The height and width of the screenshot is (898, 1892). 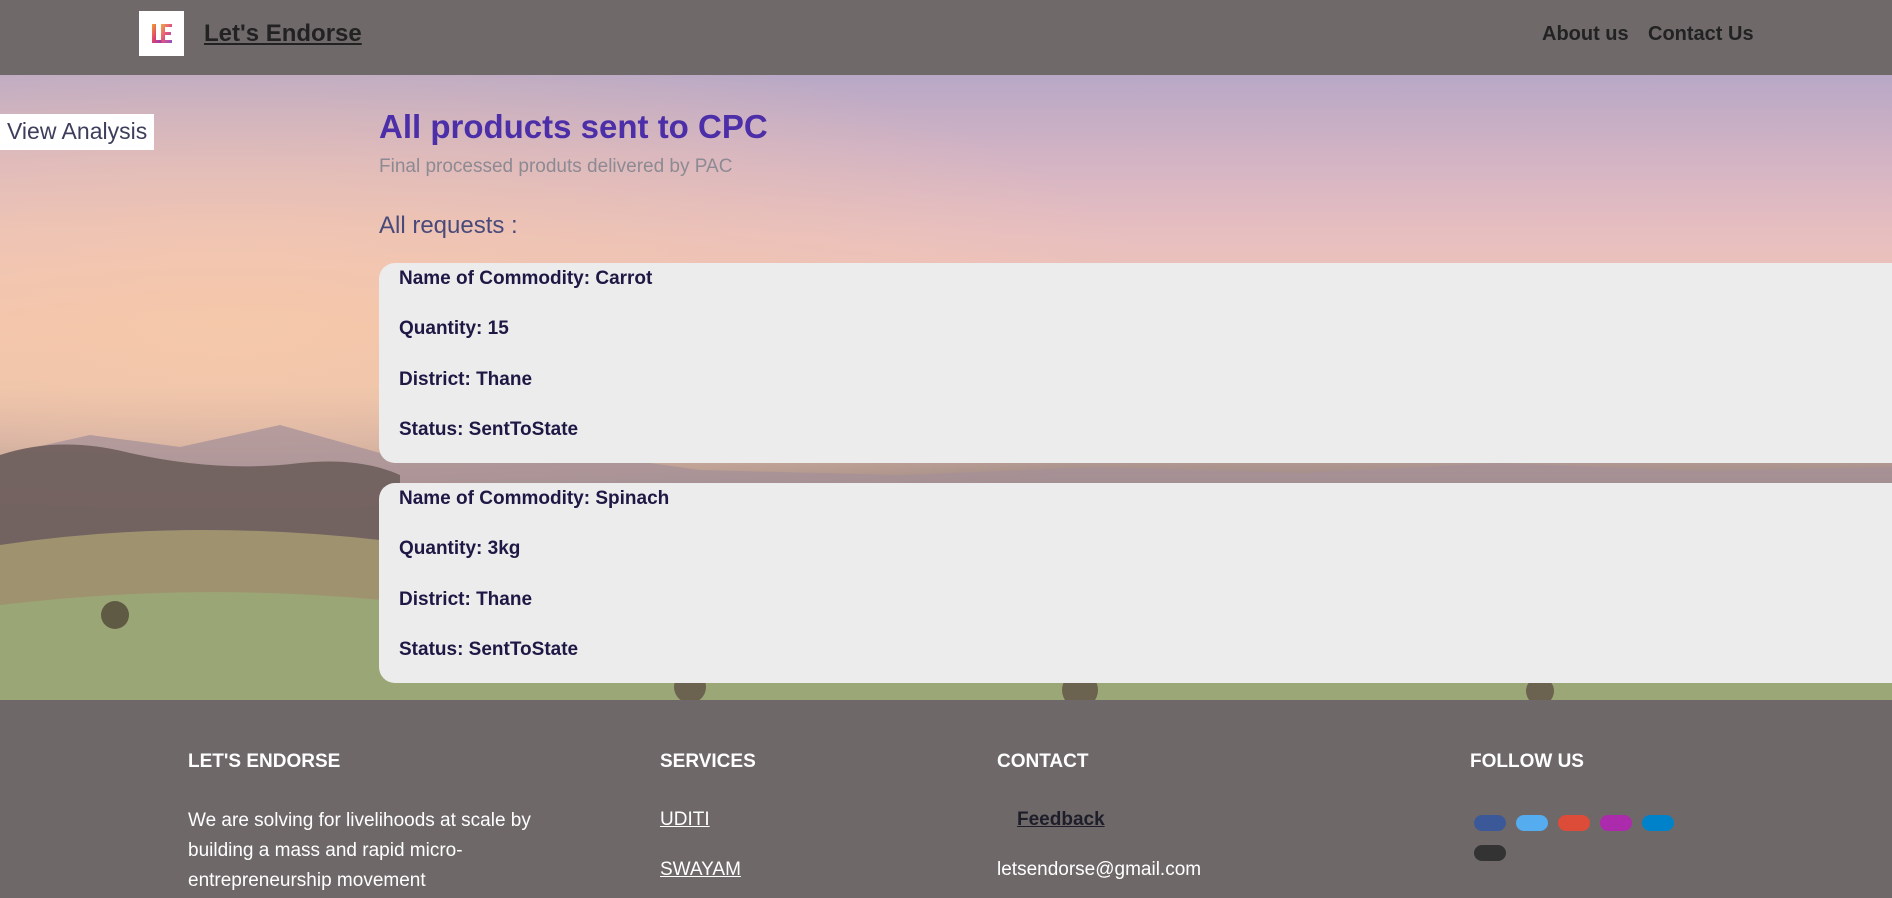 I want to click on github-icon, so click(x=1490, y=853).